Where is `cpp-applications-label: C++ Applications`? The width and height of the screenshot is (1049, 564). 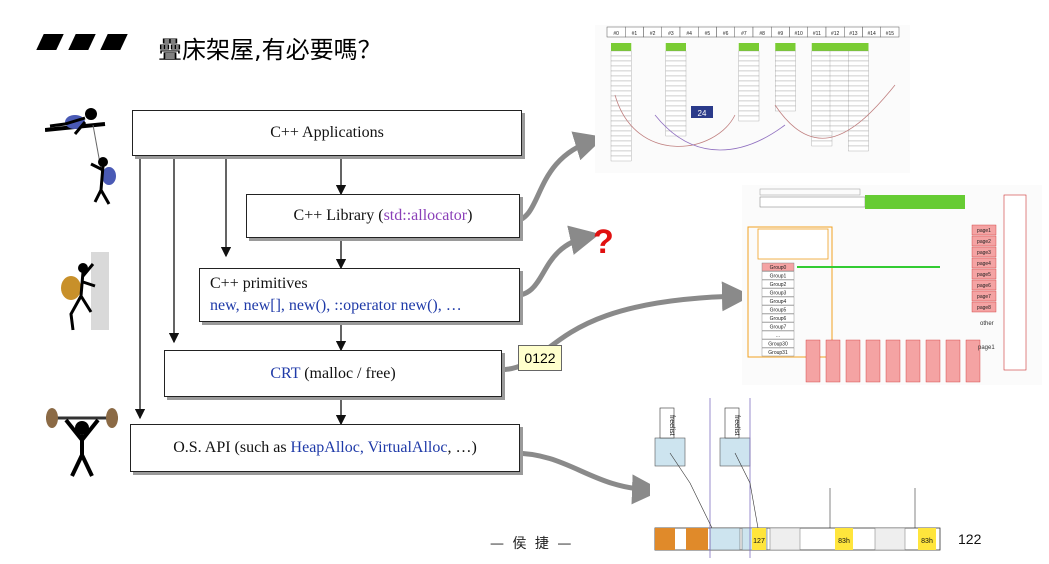 cpp-applications-label: C++ Applications is located at coordinates (327, 132).